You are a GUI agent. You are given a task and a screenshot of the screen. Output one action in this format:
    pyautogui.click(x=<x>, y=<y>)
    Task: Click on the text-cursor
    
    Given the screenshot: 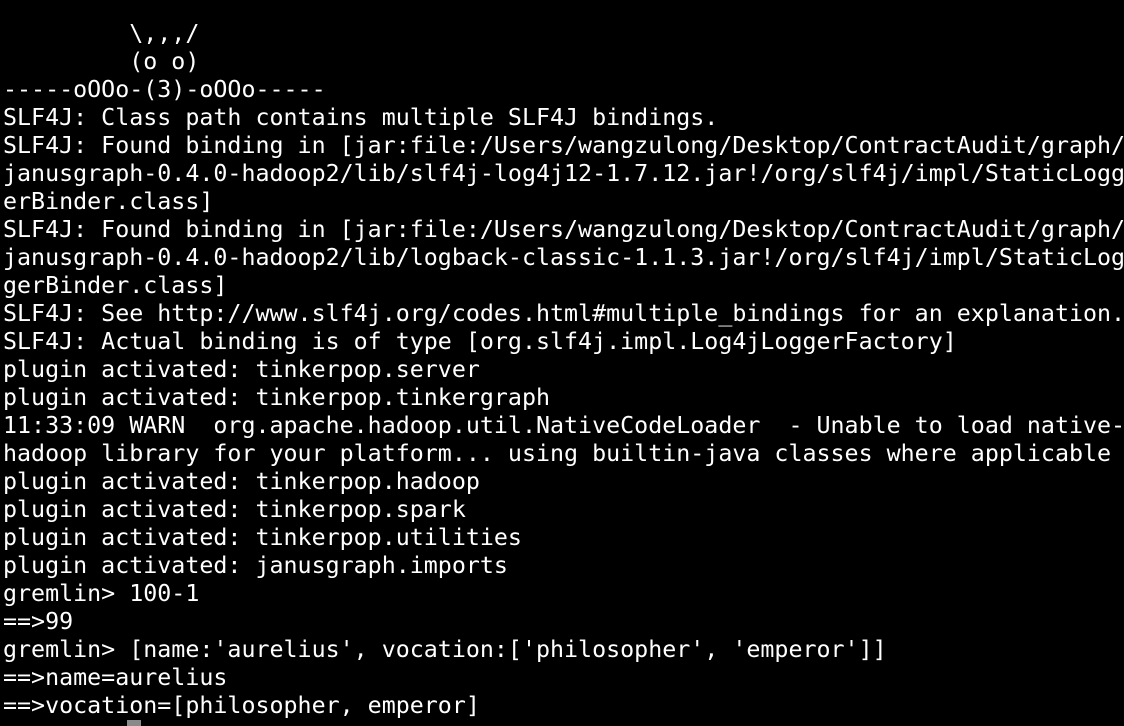 What is the action you would take?
    pyautogui.click(x=134, y=723)
    